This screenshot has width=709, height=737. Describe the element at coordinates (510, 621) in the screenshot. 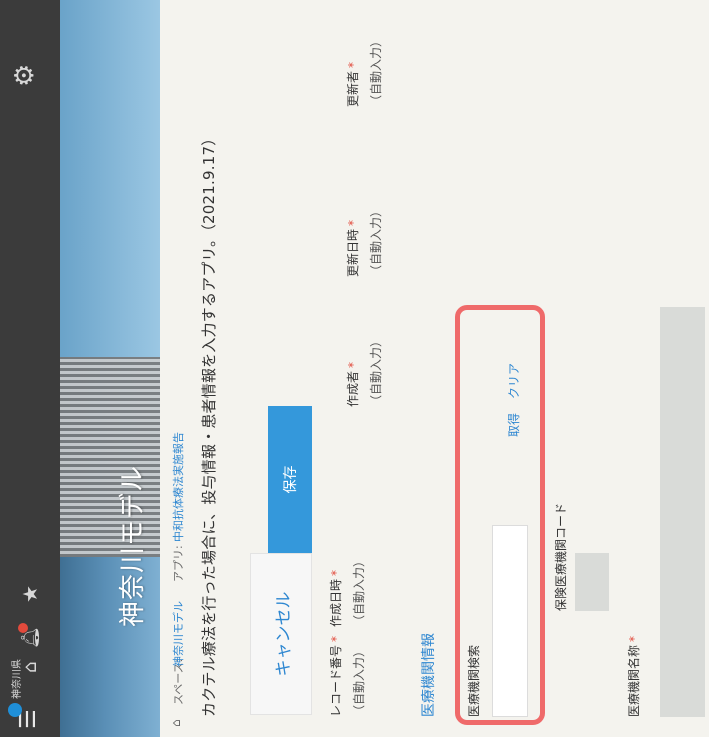

I see `institution-lookup-input` at that location.